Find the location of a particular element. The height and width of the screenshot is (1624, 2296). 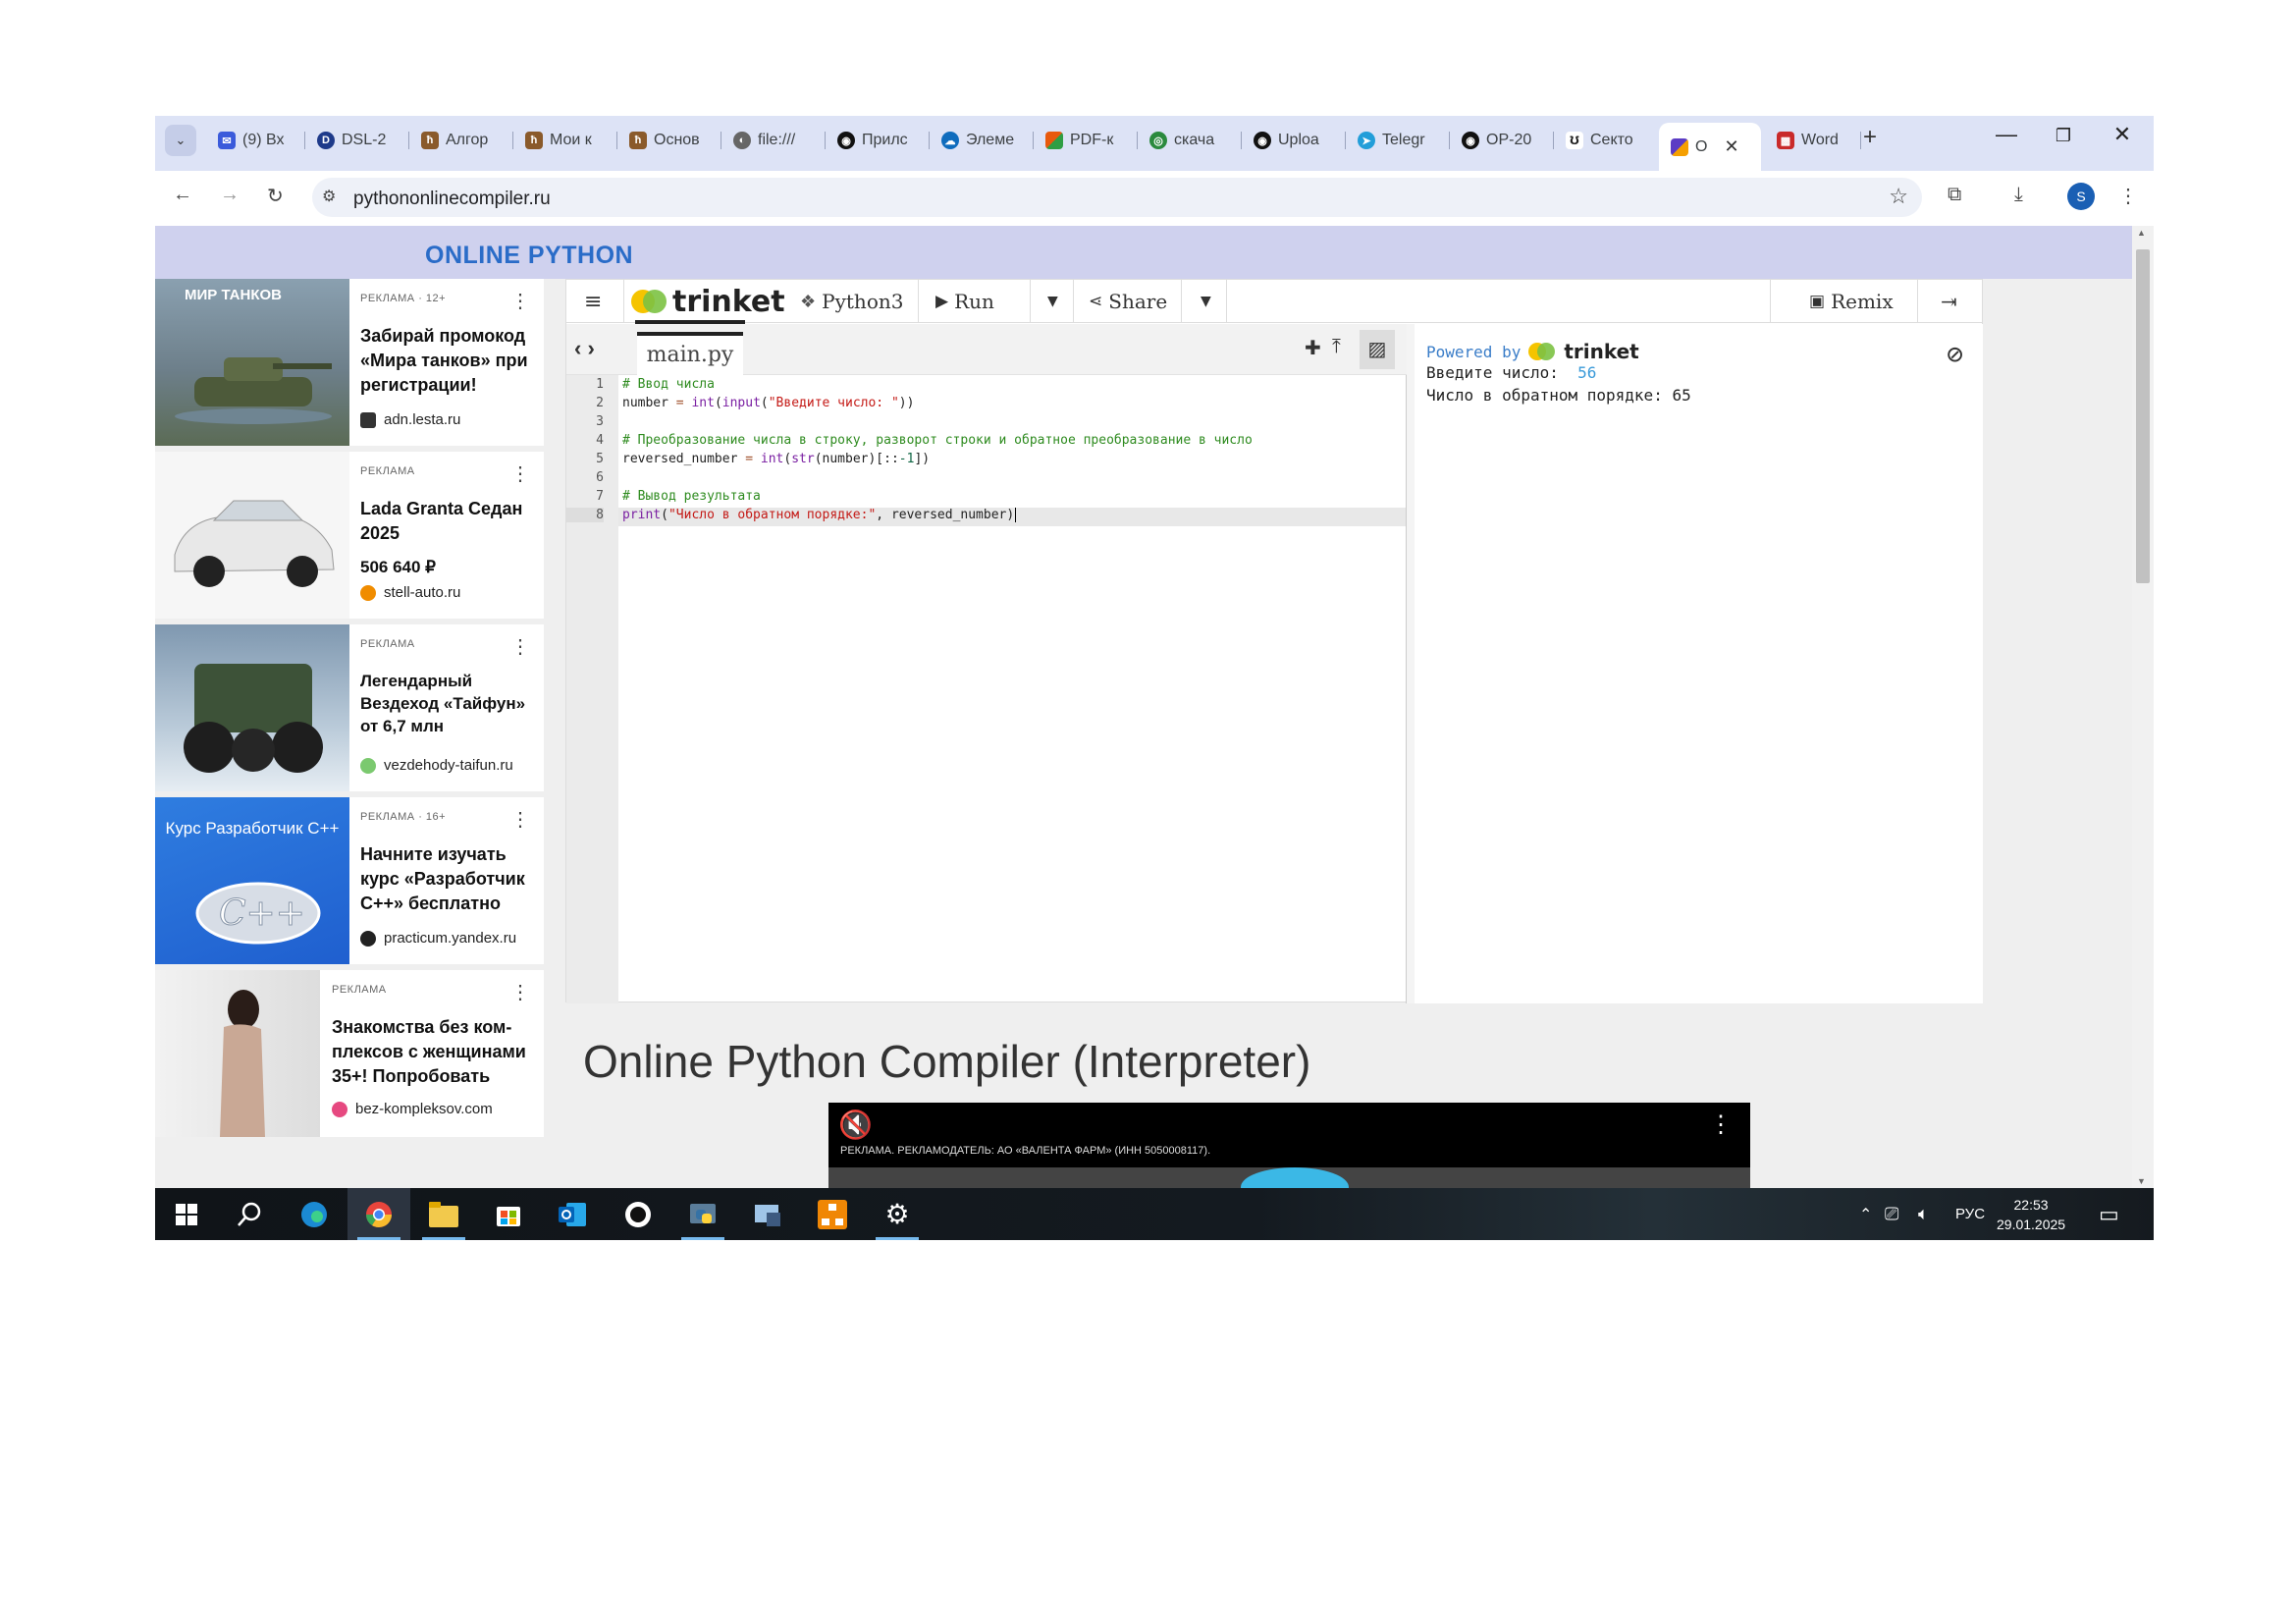

ad-title: Легендарный Вездеход «Тайфун» от 6,7 млн is located at coordinates (448, 703).